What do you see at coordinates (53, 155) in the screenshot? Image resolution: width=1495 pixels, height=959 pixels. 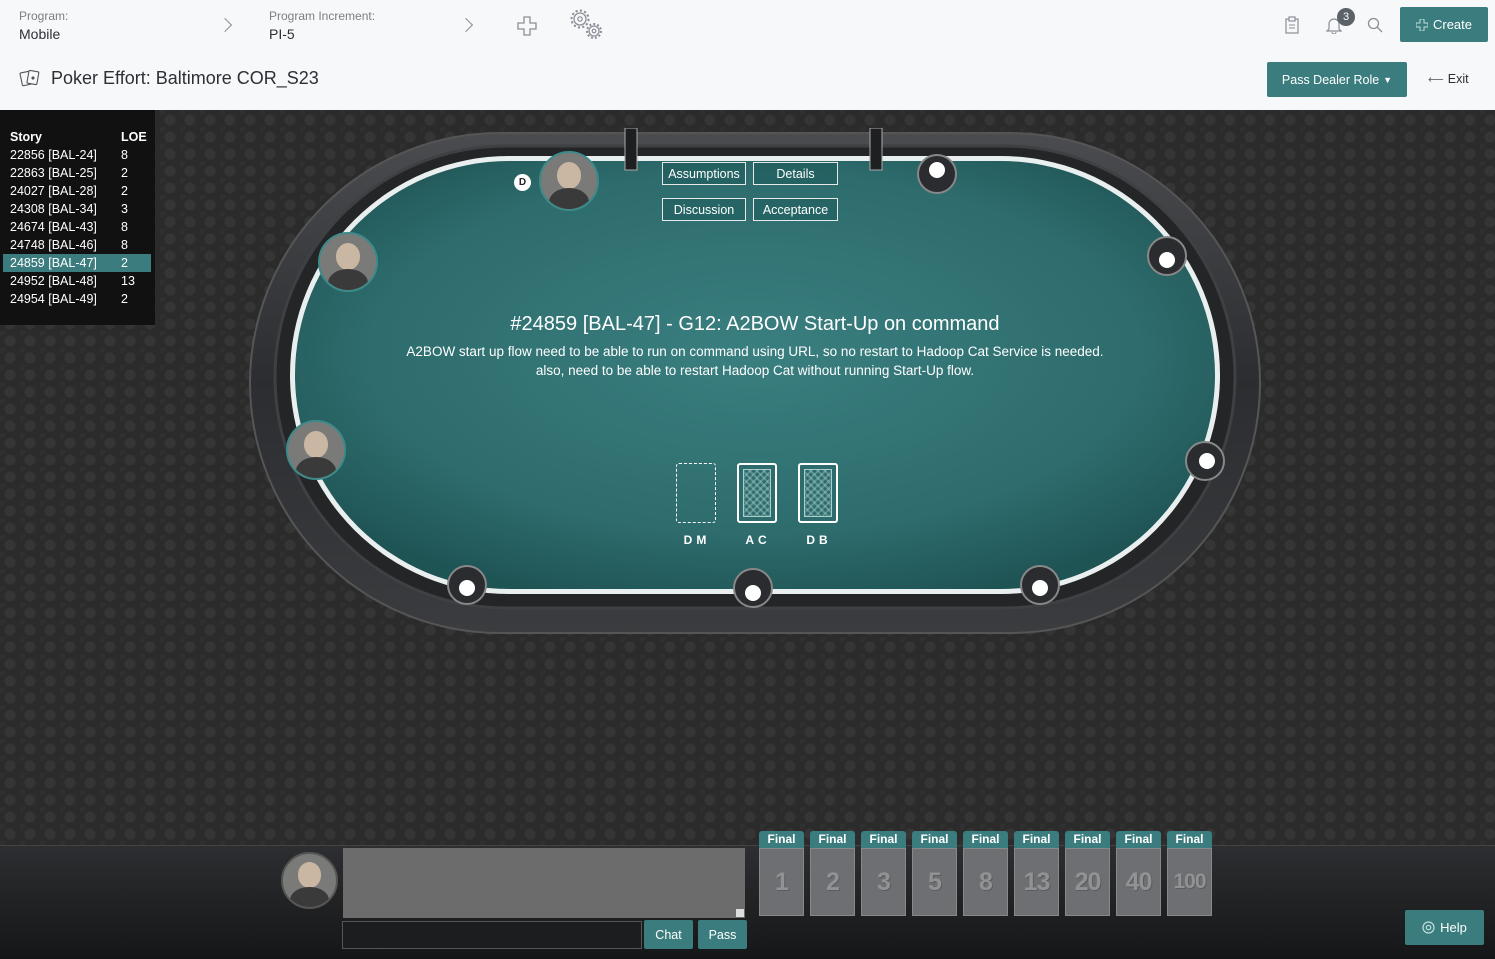 I see `story-id: 22856 [BAL-24]` at bounding box center [53, 155].